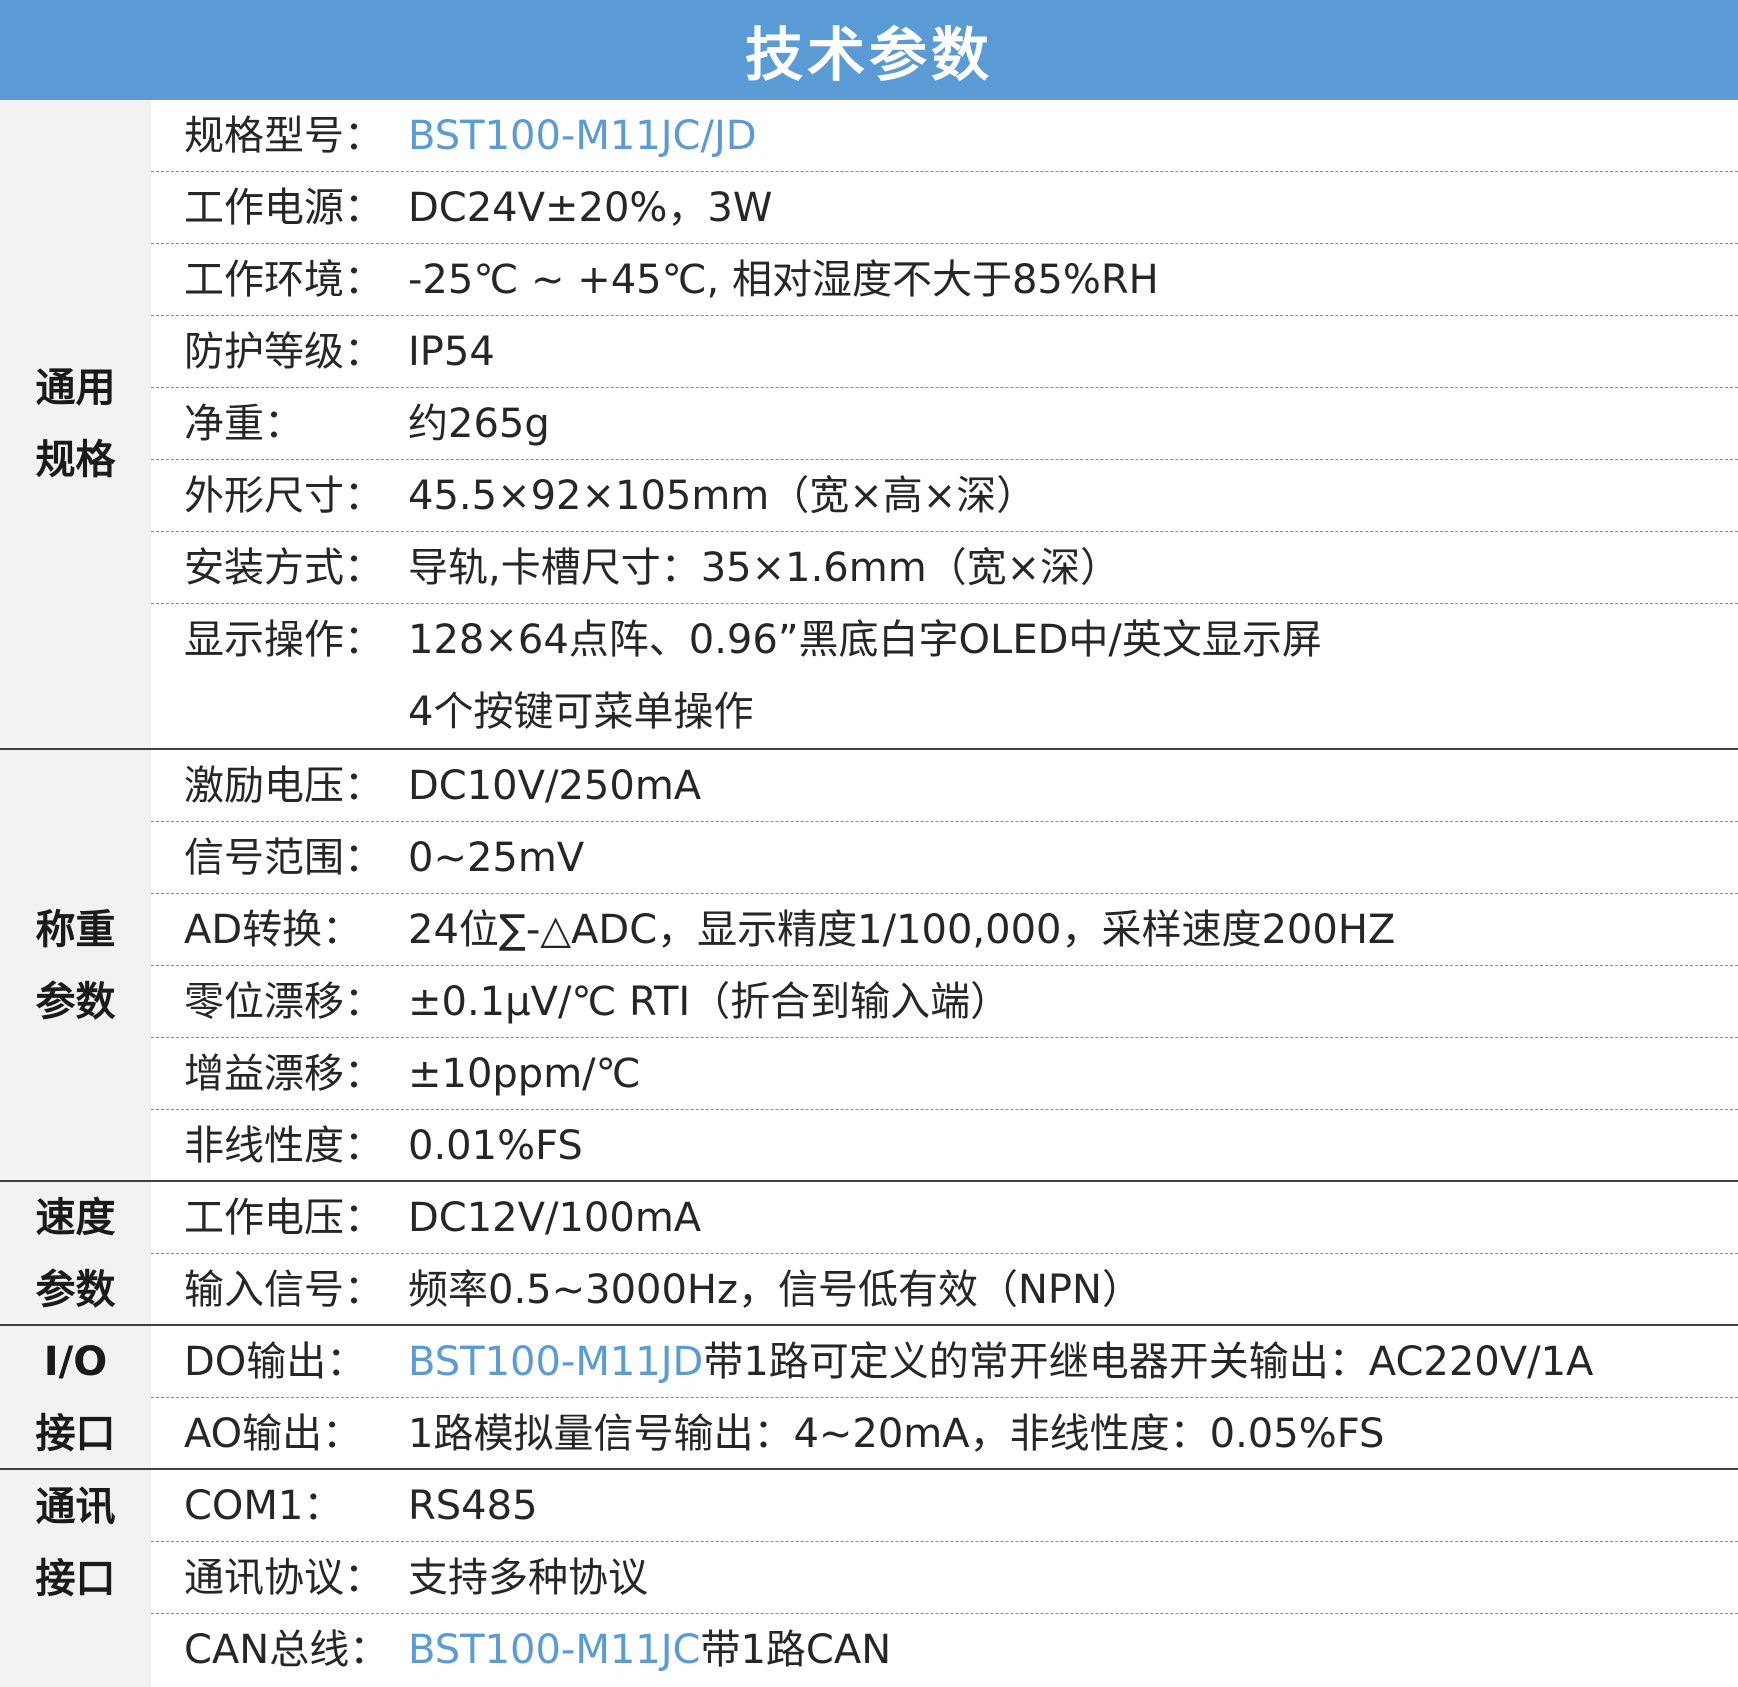  Describe the element at coordinates (75, 460) in the screenshot. I see `section-label-line: 规格` at that location.